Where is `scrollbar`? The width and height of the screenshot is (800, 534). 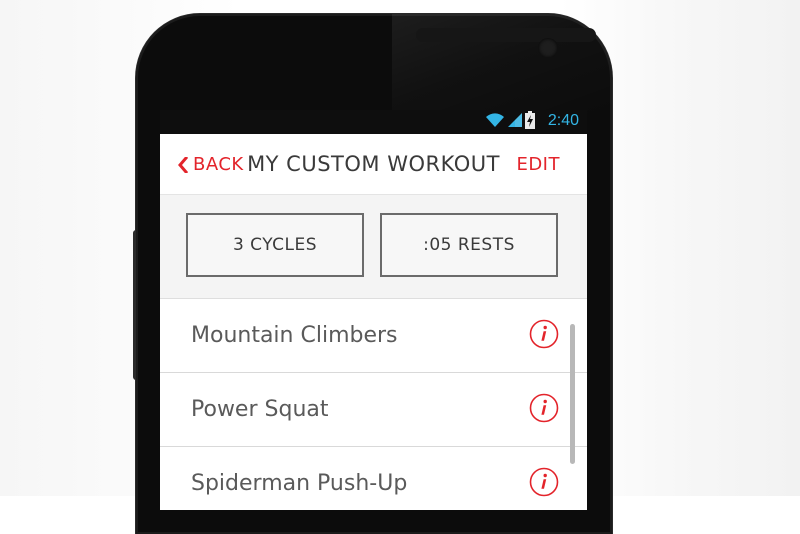 scrollbar is located at coordinates (572, 394).